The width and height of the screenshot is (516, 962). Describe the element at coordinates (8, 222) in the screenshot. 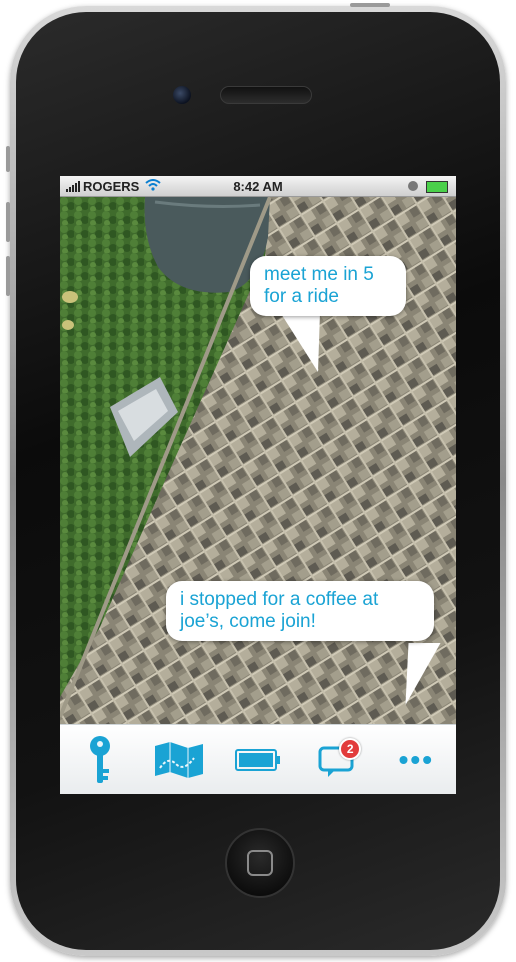

I see `volume-up-button` at that location.